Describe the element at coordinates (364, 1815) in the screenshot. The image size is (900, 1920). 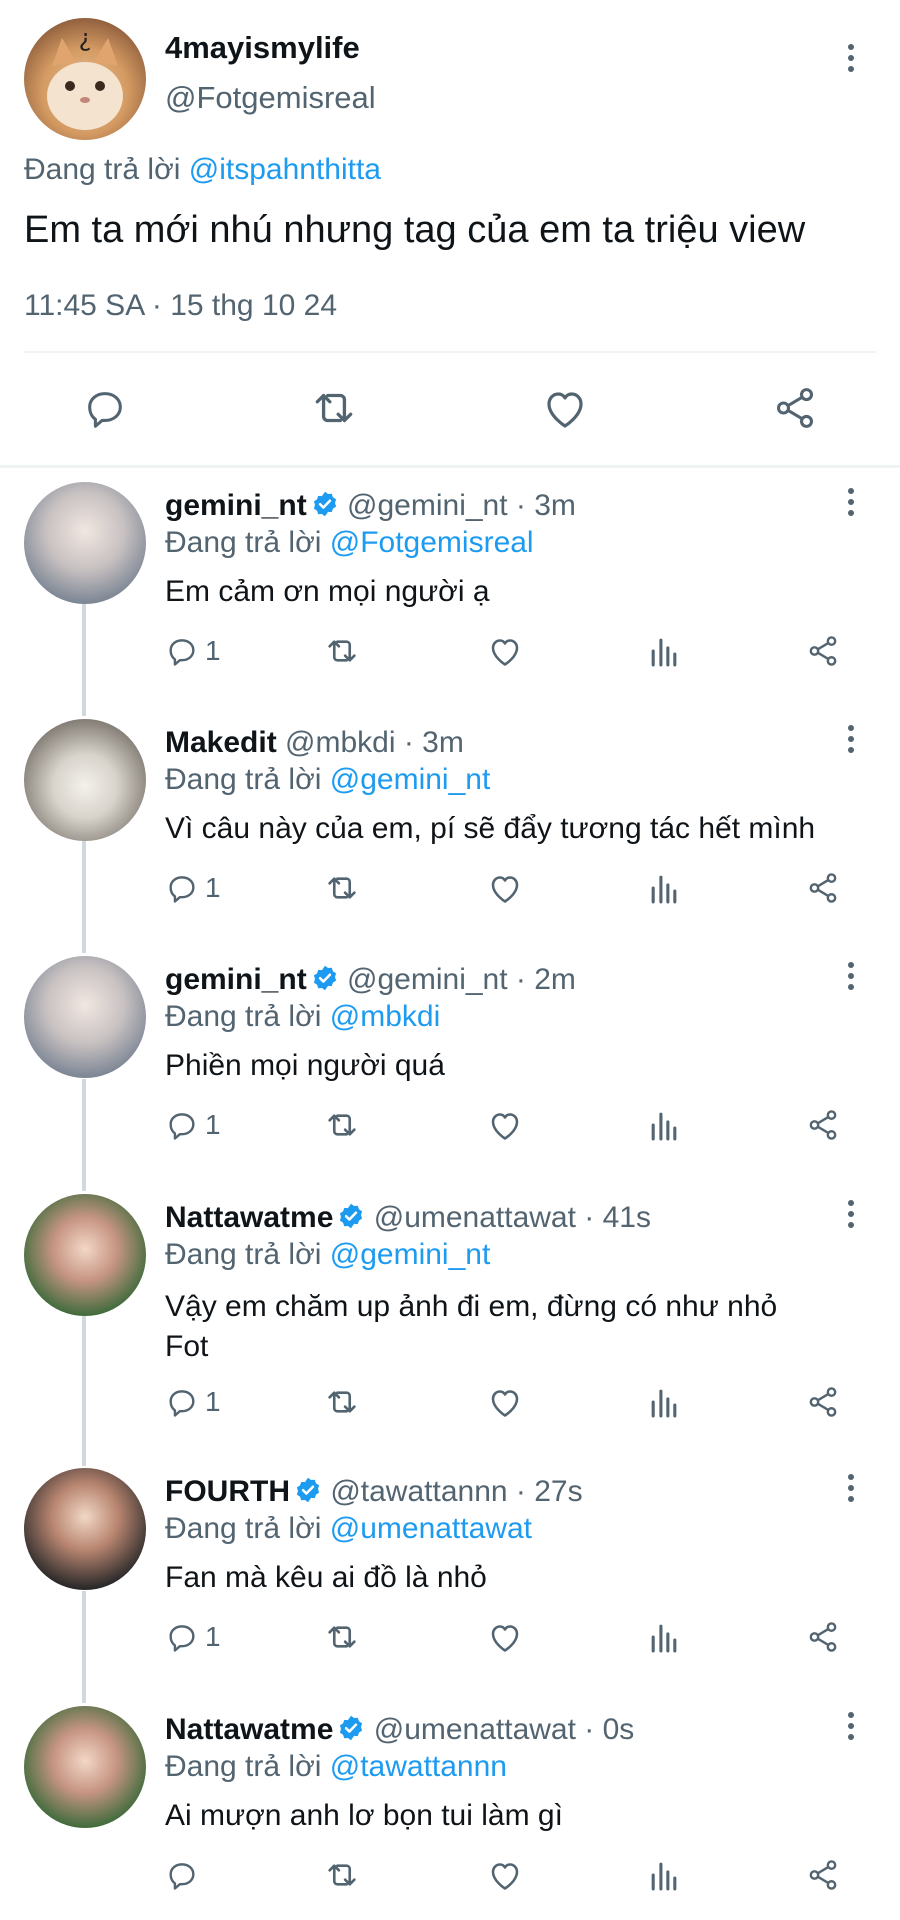
I see `tweet-text: Ai mượn anh lơ bọn tui làm gì` at that location.